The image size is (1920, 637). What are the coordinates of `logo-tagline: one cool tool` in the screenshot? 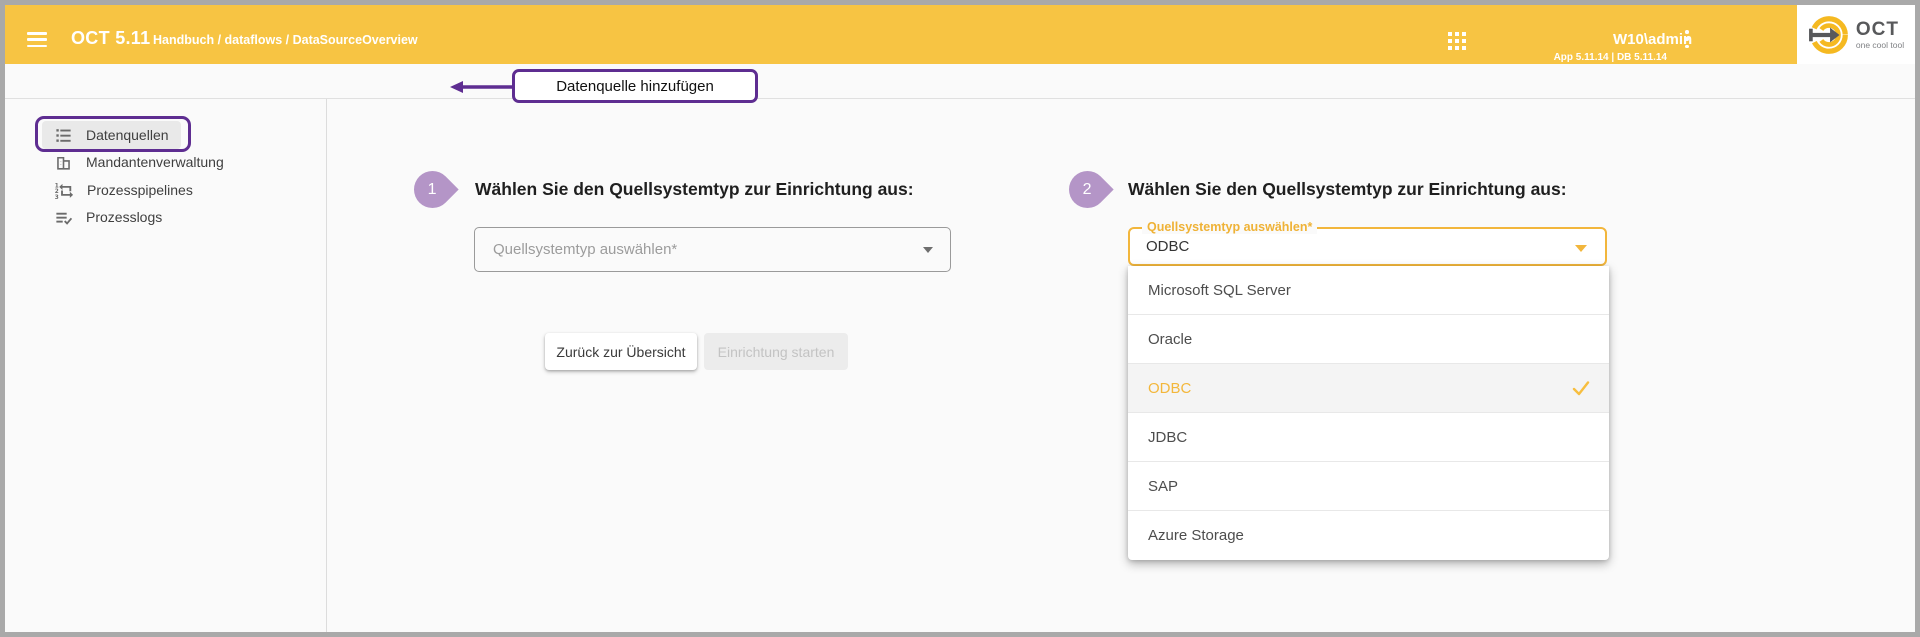 It's located at (1880, 44).